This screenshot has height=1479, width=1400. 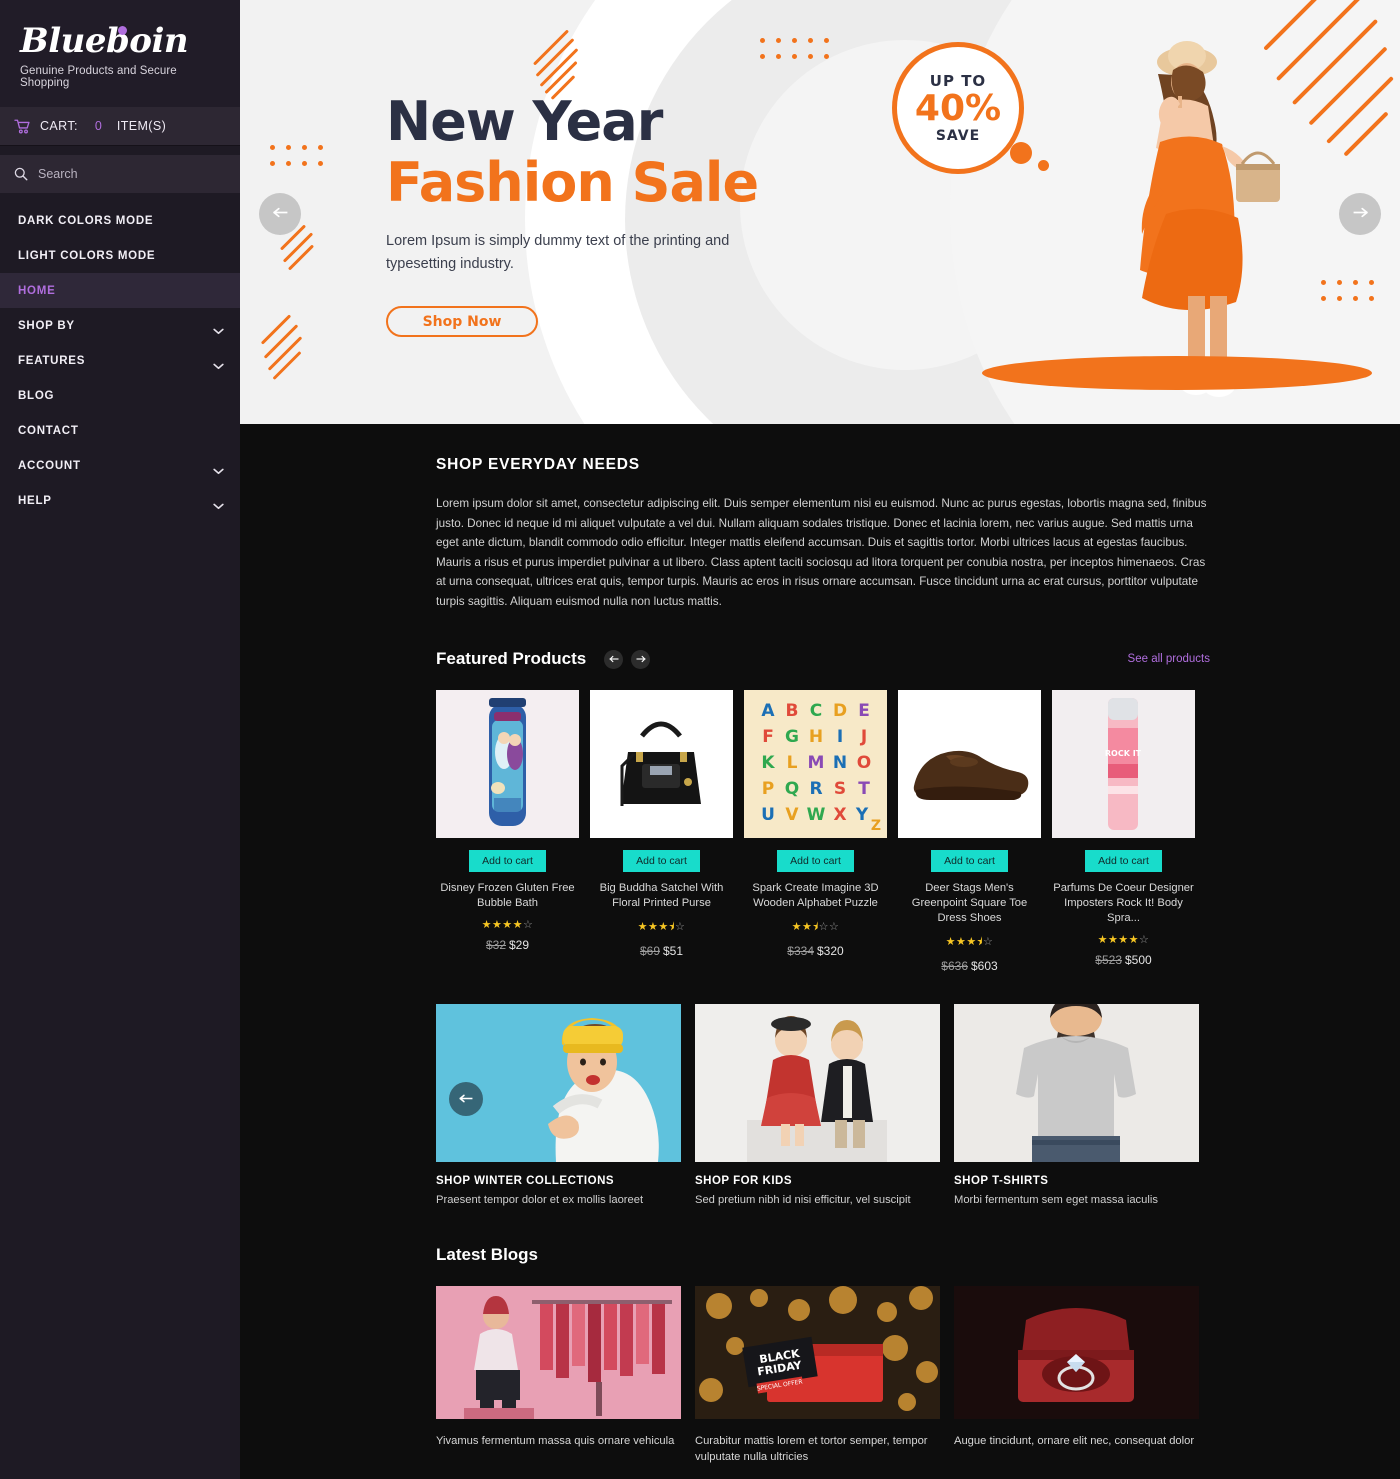 What do you see at coordinates (132, 174) in the screenshot?
I see `search-input` at bounding box center [132, 174].